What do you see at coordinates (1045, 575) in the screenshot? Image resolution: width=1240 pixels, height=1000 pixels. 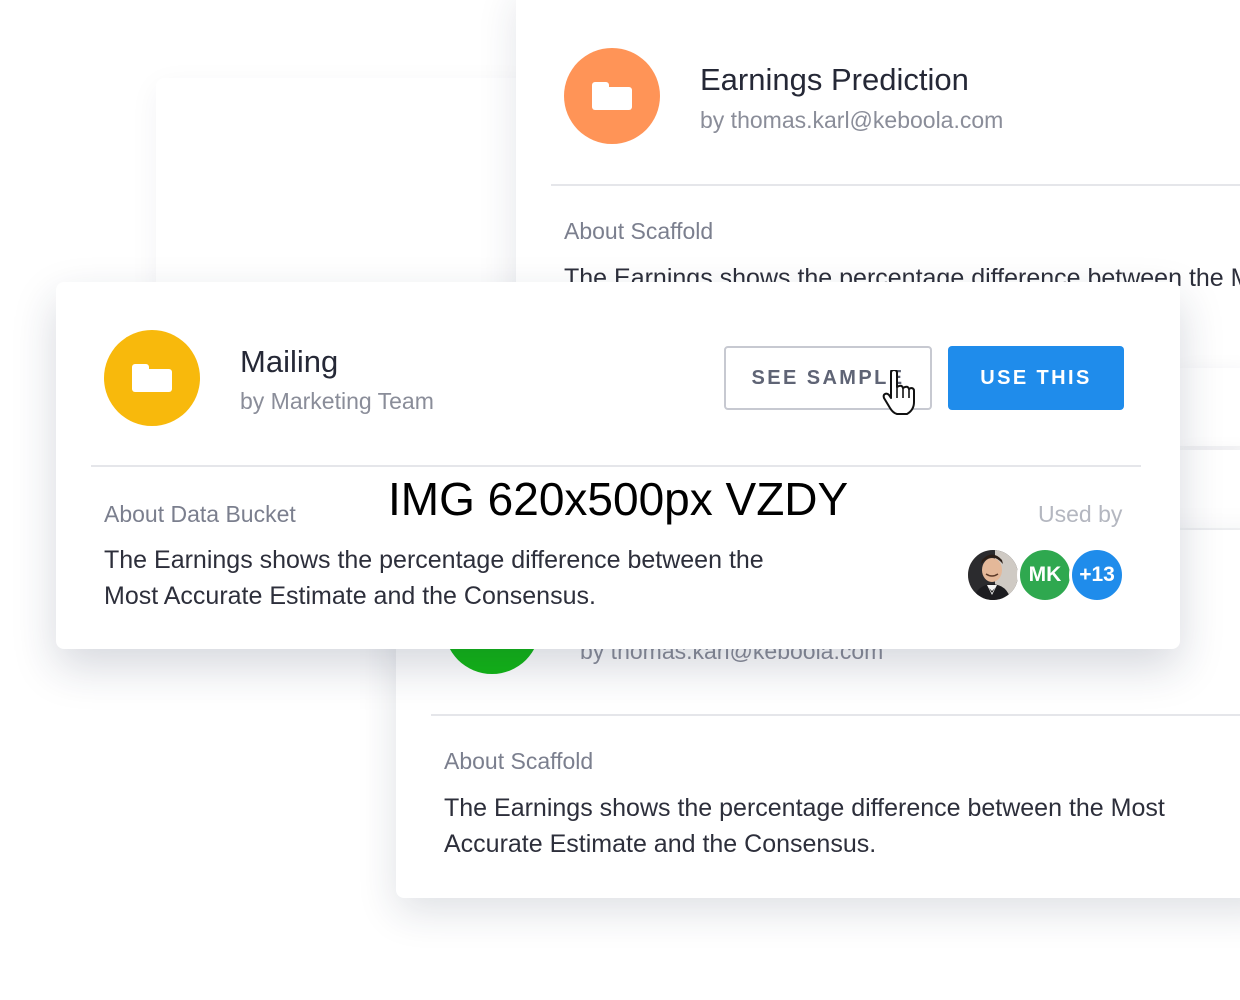 I see `user-avatar-initials: MK` at bounding box center [1045, 575].